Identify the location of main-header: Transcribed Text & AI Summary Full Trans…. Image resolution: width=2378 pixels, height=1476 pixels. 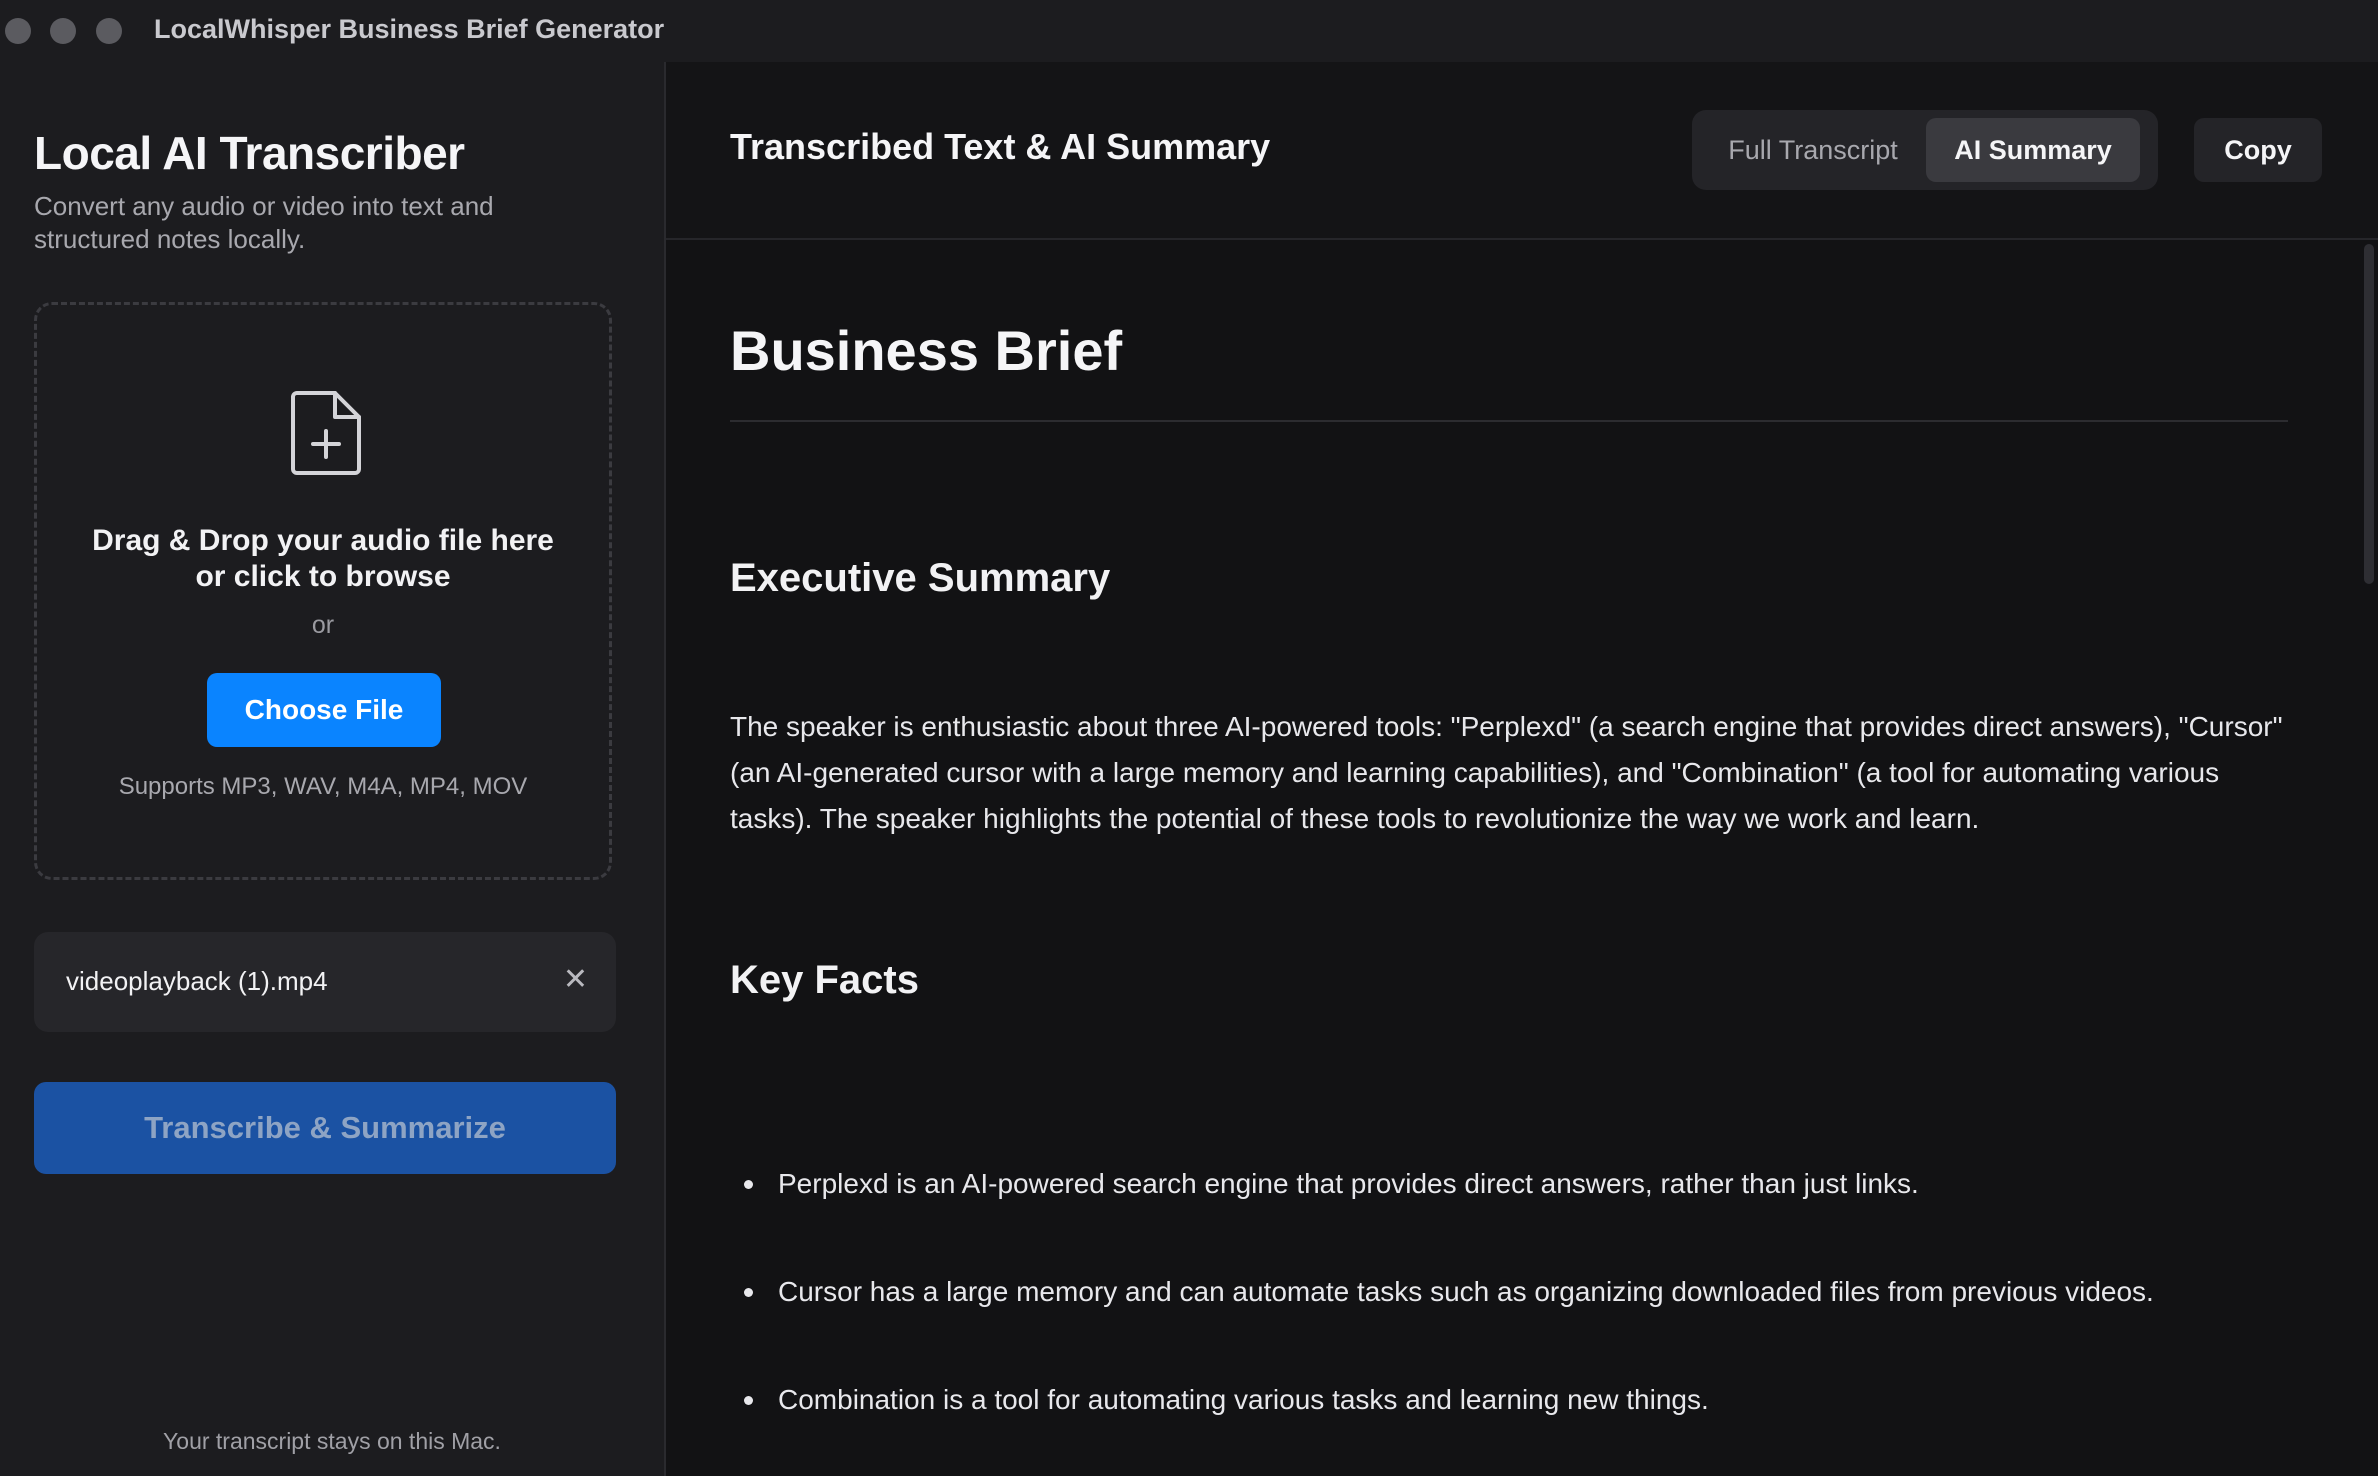
(1522, 151).